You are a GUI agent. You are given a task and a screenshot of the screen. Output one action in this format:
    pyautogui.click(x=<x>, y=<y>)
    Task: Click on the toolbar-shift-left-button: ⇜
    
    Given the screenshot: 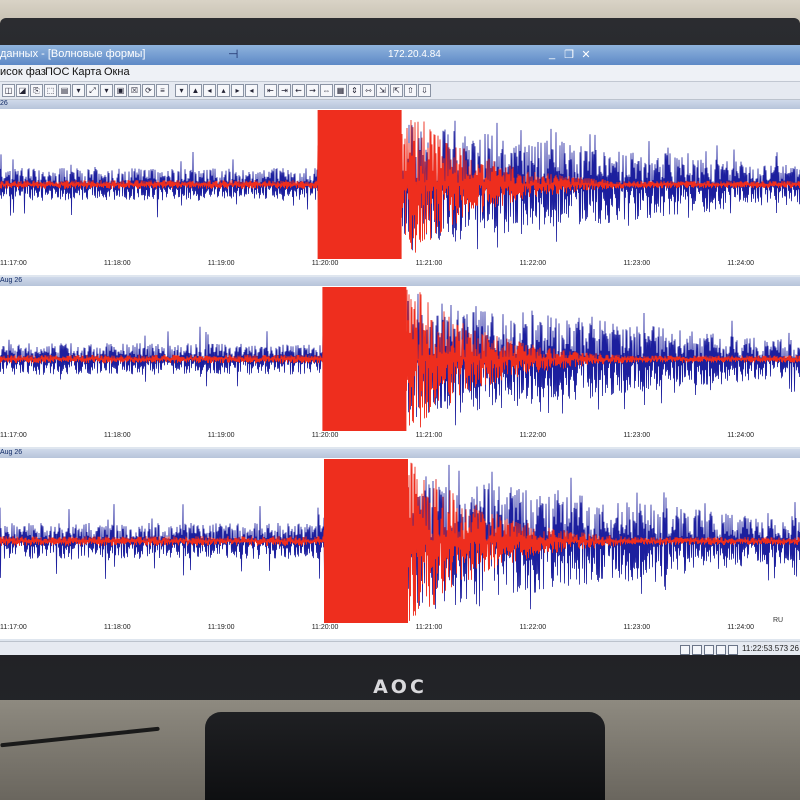 What is the action you would take?
    pyautogui.click(x=298, y=90)
    